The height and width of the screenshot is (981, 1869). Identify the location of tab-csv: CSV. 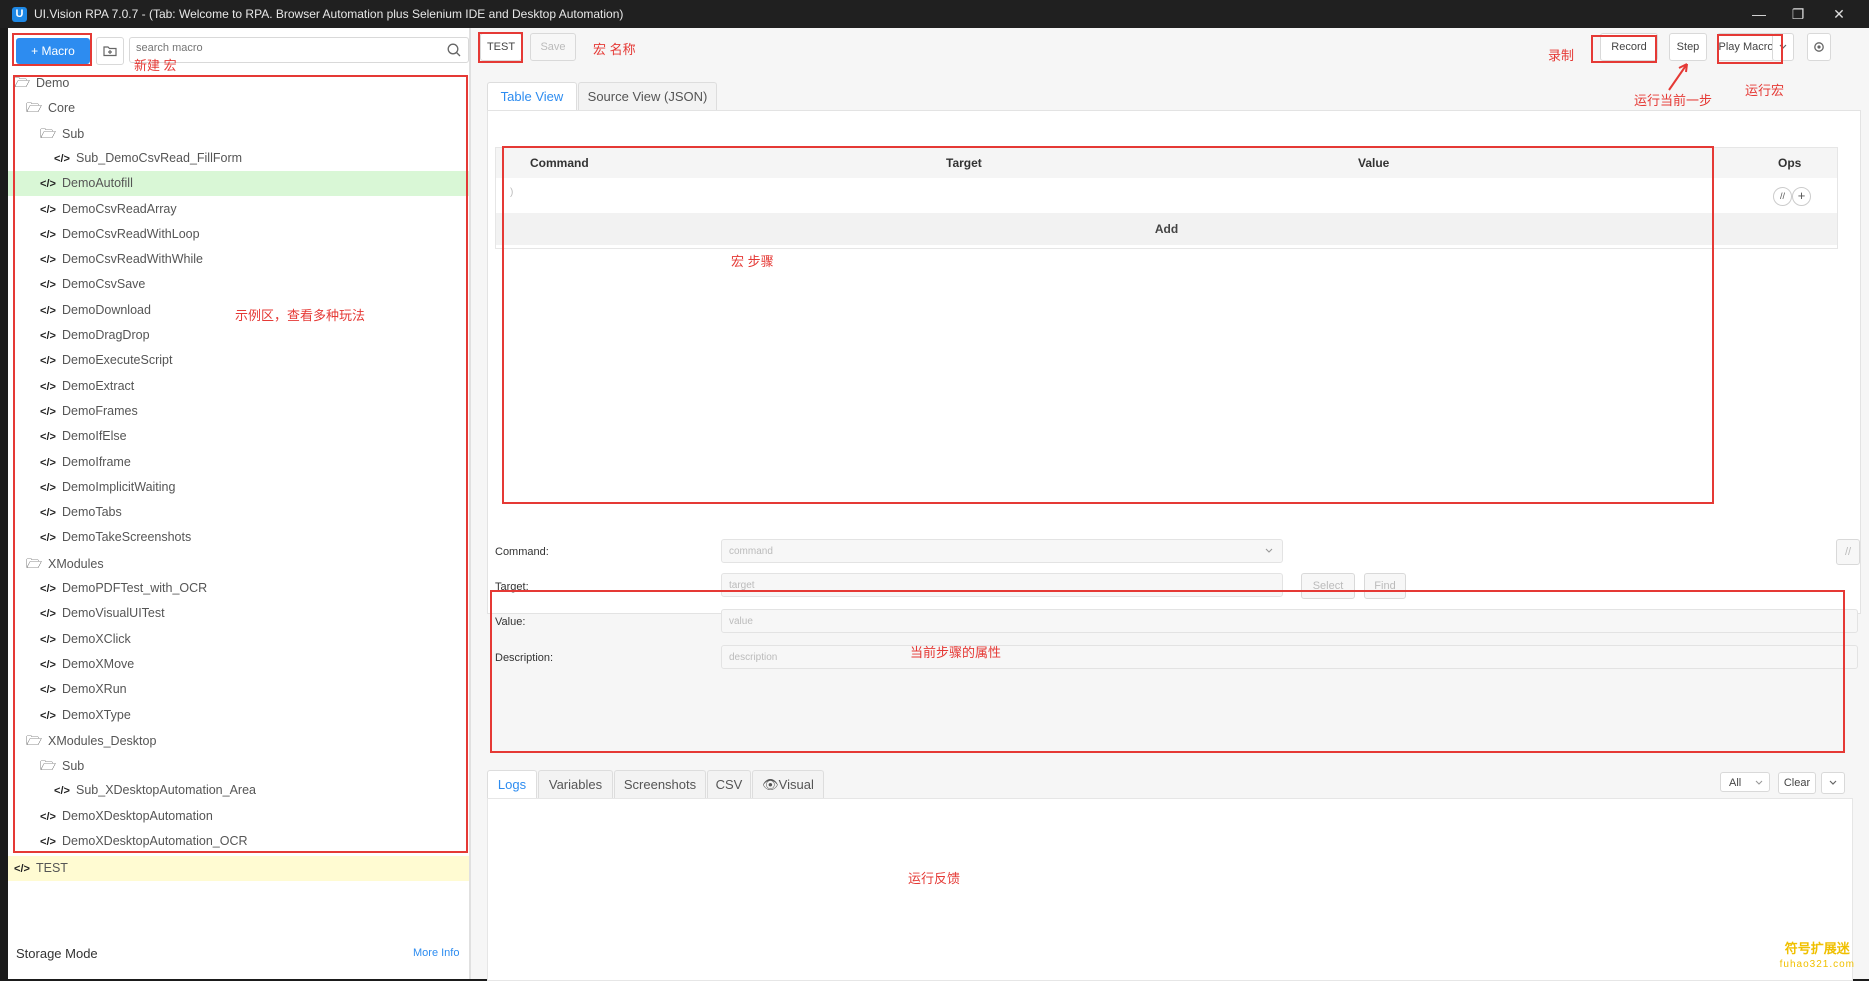
(729, 784).